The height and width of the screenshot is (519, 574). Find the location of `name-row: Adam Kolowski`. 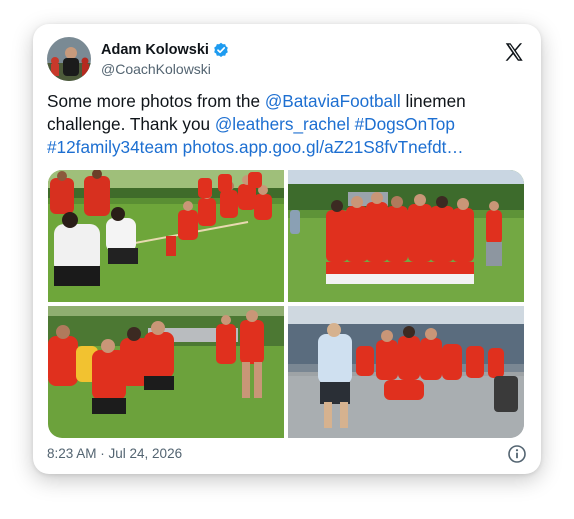

name-row: Adam Kolowski is located at coordinates (165, 50).